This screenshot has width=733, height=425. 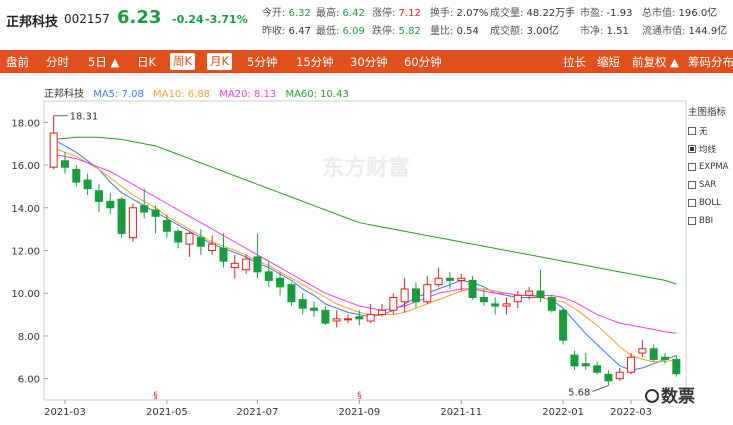 What do you see at coordinates (574, 62) in the screenshot?
I see `toolbar-action-0: 拉长` at bounding box center [574, 62].